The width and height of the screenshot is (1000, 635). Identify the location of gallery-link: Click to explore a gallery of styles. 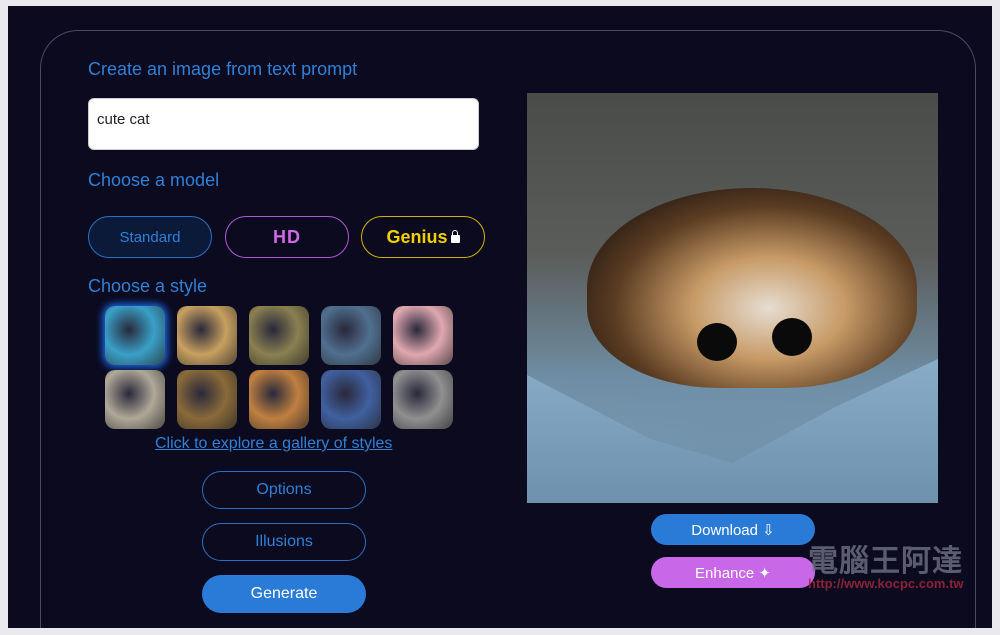
(273, 444).